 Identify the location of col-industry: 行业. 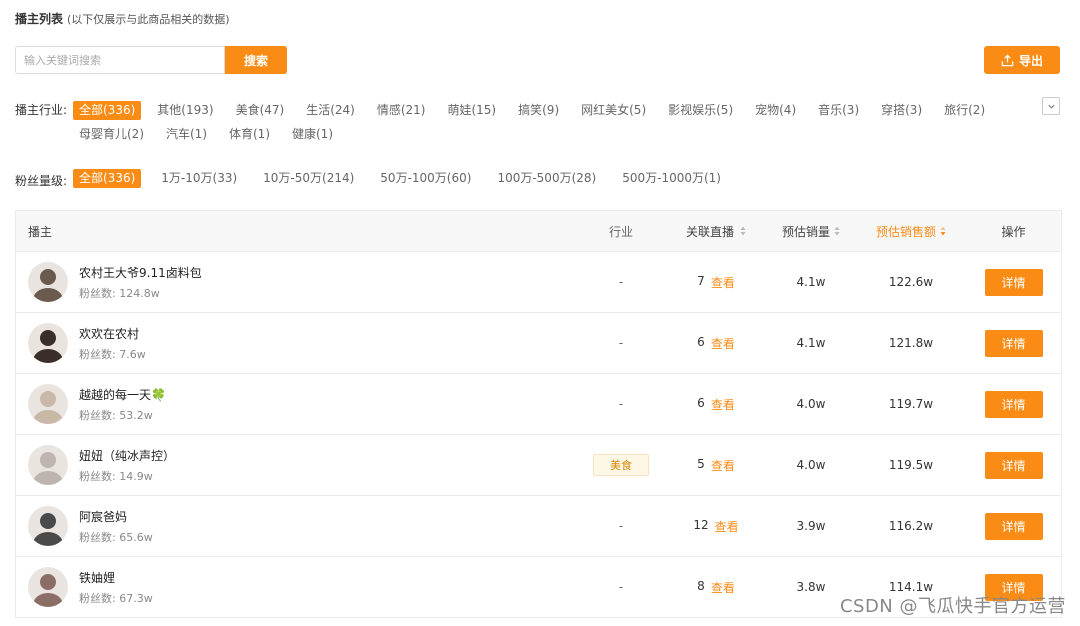
(620, 231).